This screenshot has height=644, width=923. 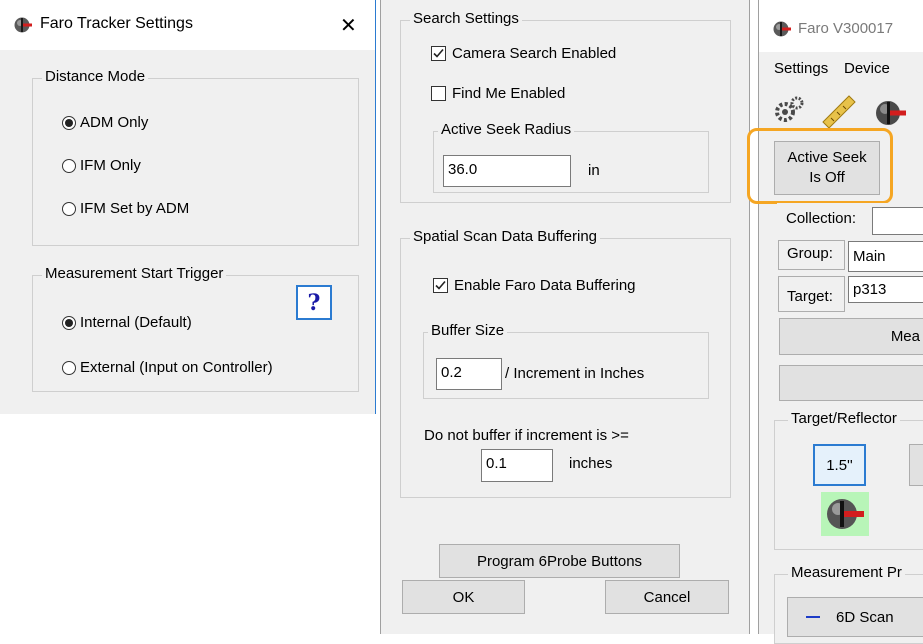 What do you see at coordinates (114, 122) in the screenshot?
I see `radio-label: ADM Only` at bounding box center [114, 122].